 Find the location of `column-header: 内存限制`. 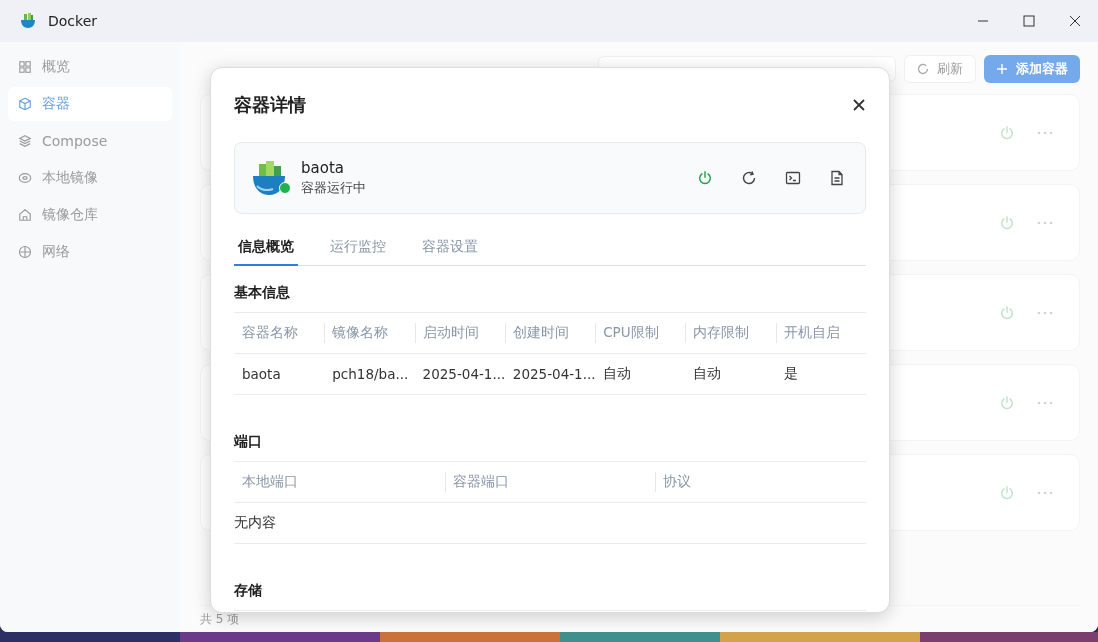

column-header: 内存限制 is located at coordinates (721, 332).